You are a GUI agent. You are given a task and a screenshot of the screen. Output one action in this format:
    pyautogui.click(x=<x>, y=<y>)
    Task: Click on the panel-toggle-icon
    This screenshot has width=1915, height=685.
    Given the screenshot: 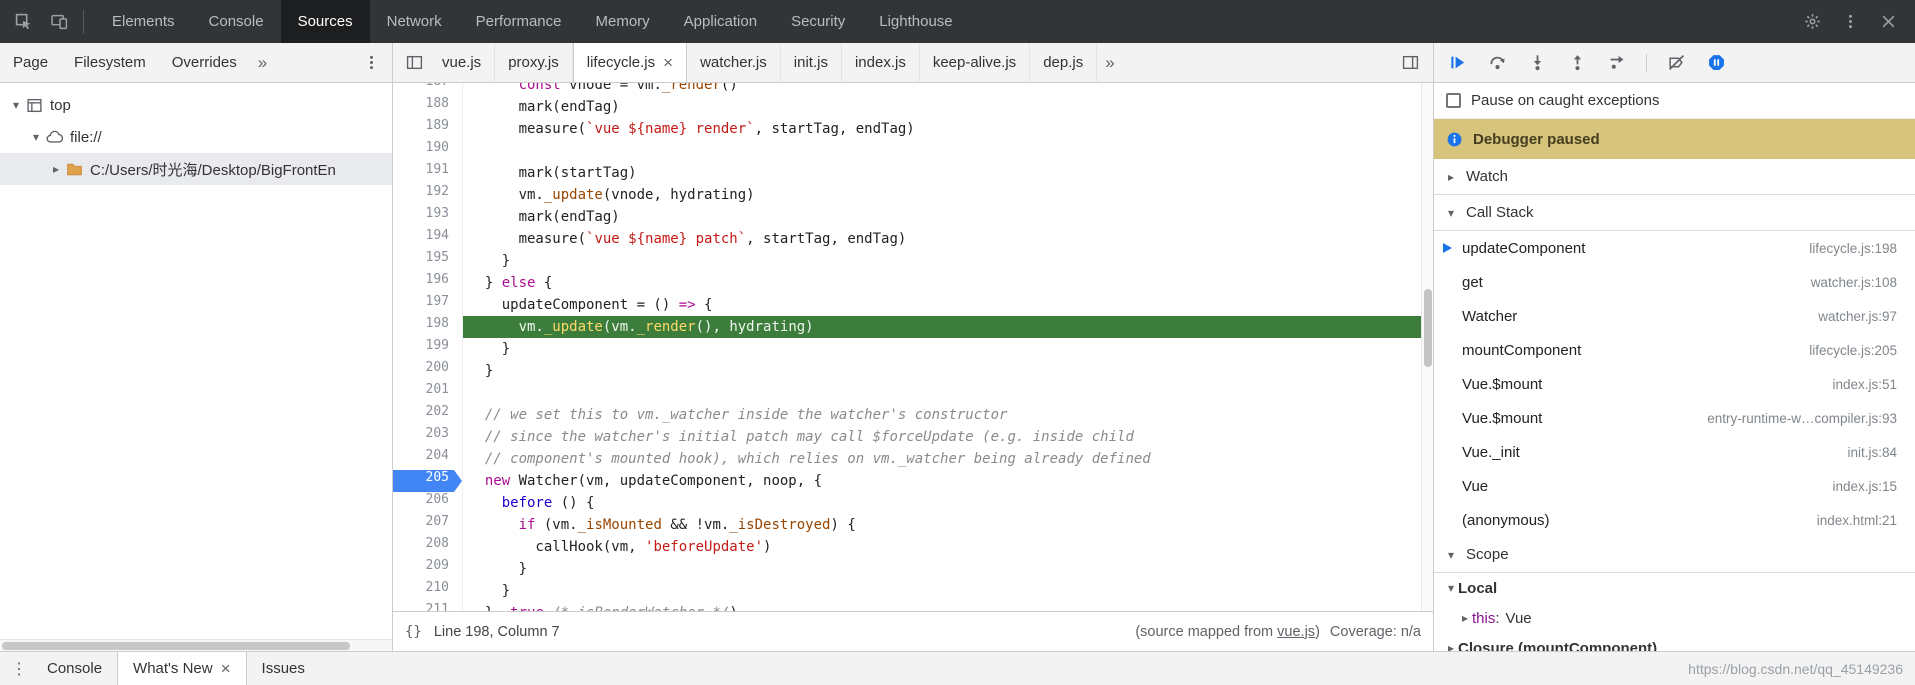 What is the action you would take?
    pyautogui.click(x=1410, y=63)
    